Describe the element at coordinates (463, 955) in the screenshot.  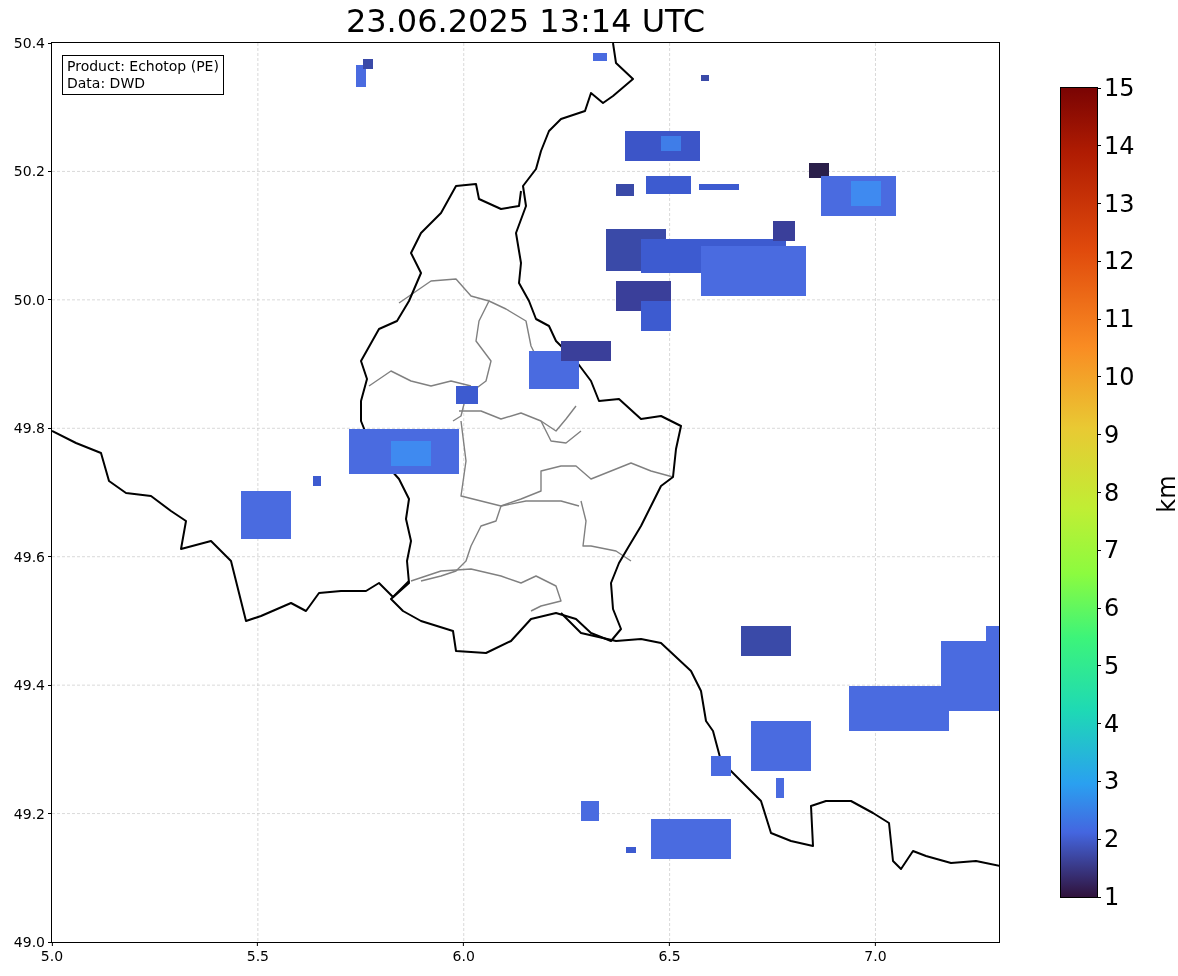
I see `x-axis-tick-label: 6.0` at that location.